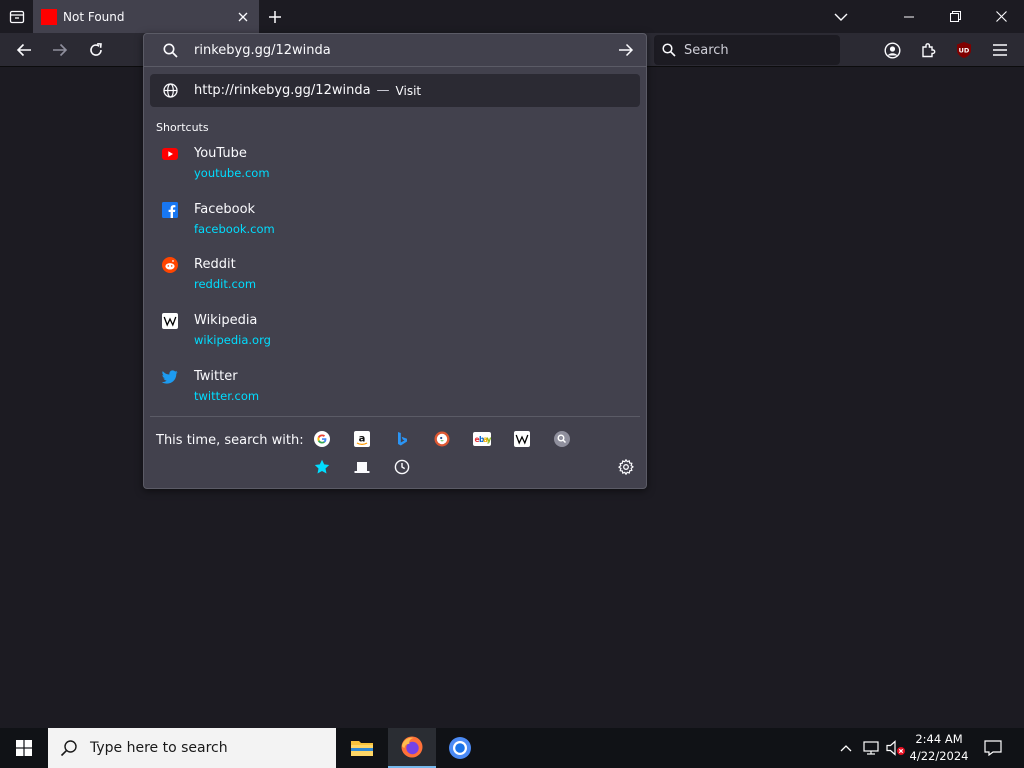 The image size is (1024, 768). What do you see at coordinates (94, 16) in the screenshot?
I see `tab-title: Not Found` at bounding box center [94, 16].